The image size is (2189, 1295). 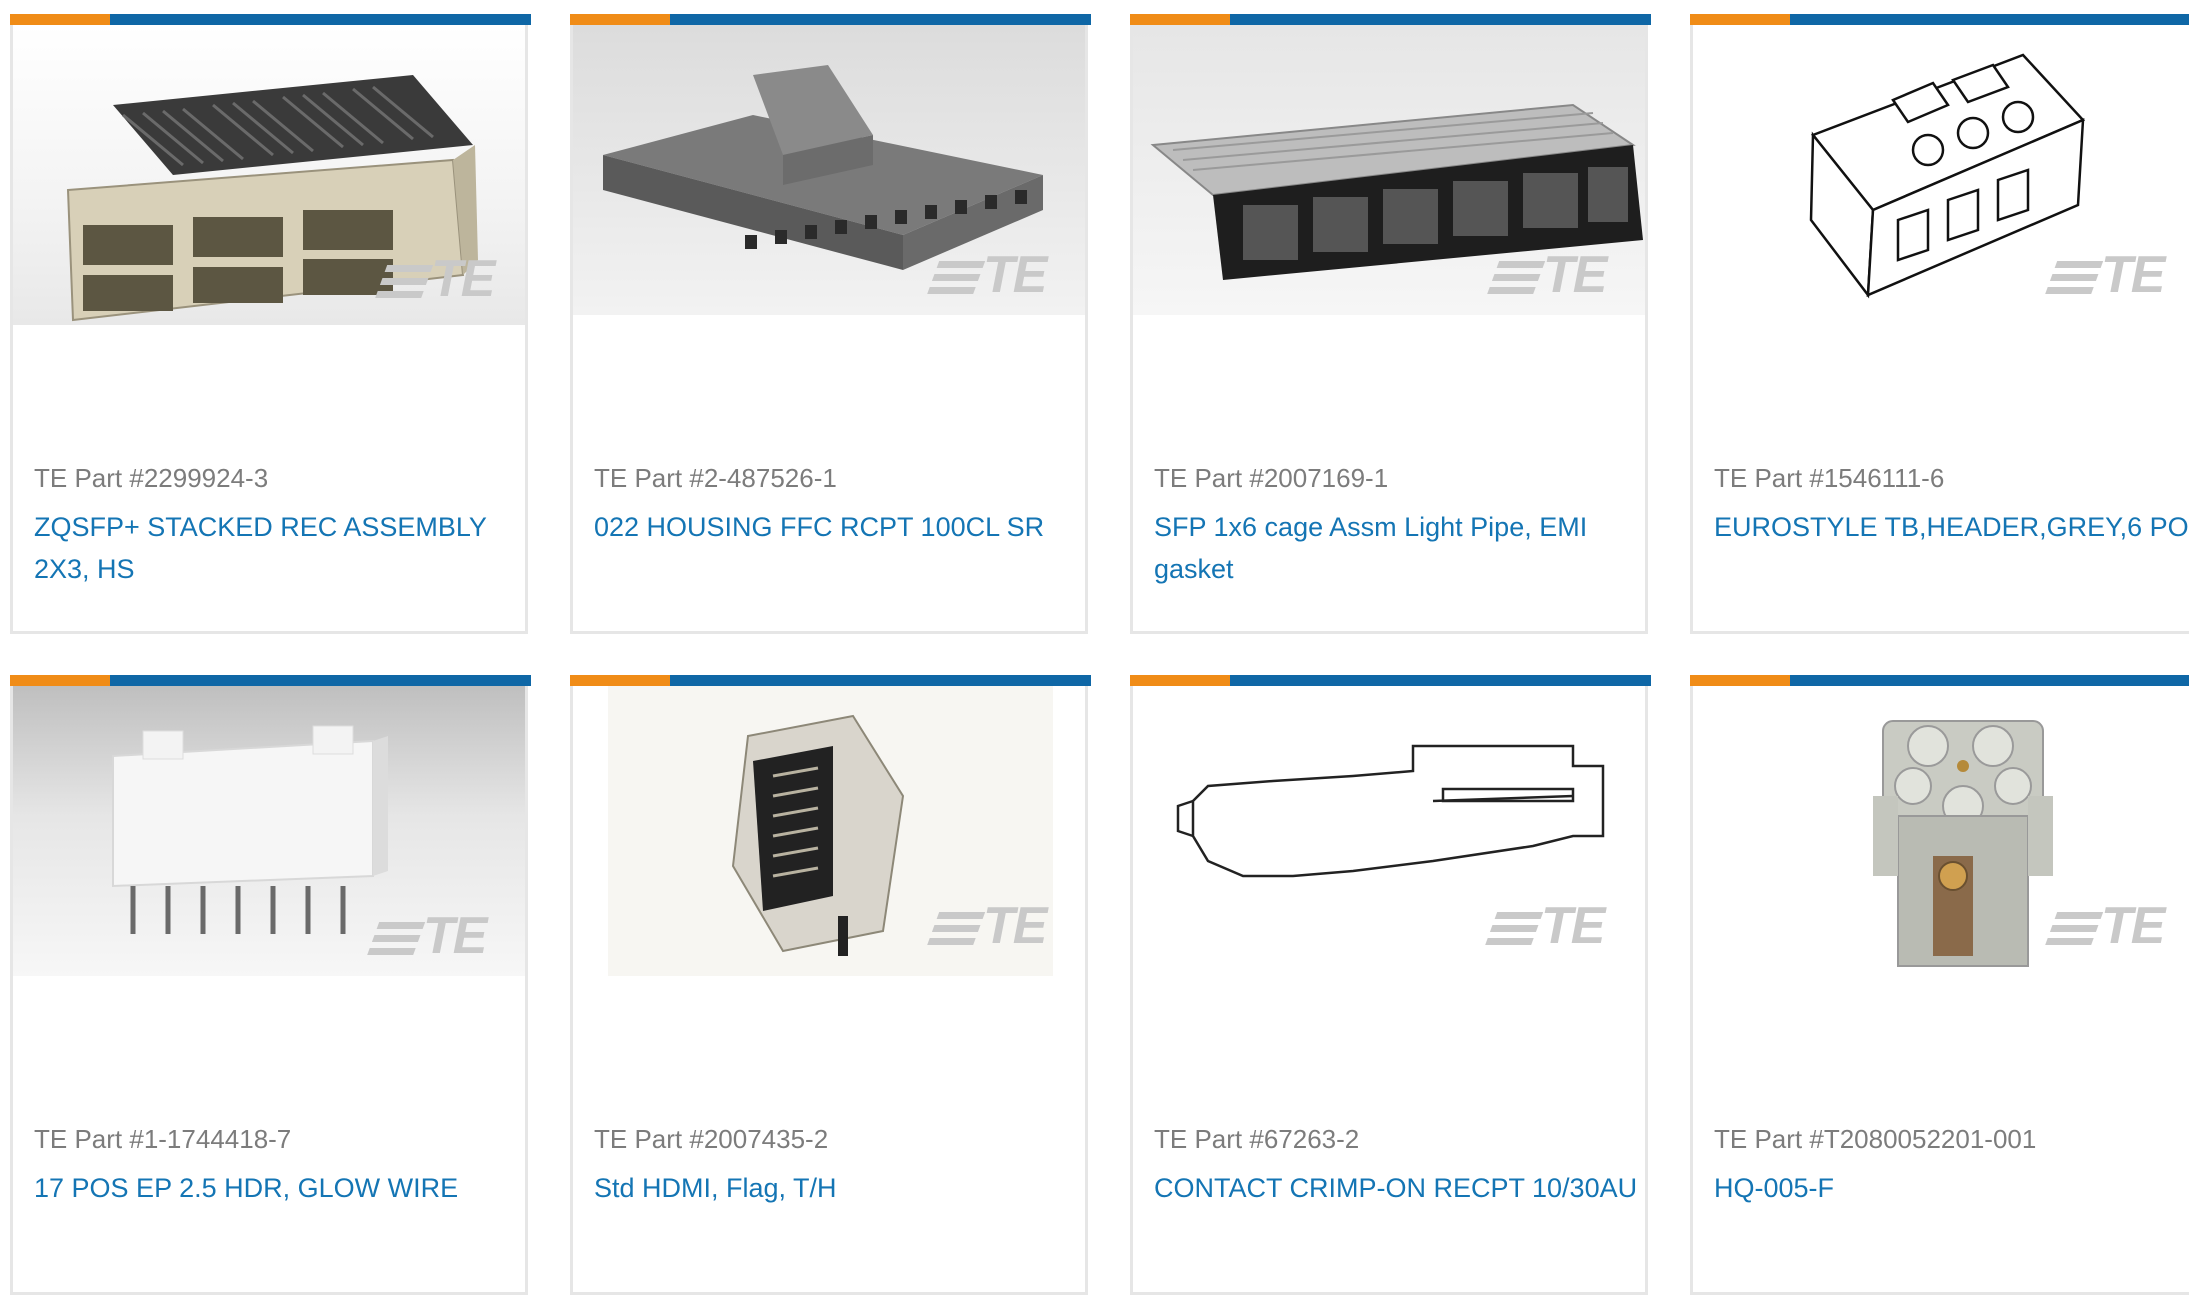 I want to click on product-card-8: TE TE Part #T2080052201-001 HQ-005-F, so click(x=1939, y=985).